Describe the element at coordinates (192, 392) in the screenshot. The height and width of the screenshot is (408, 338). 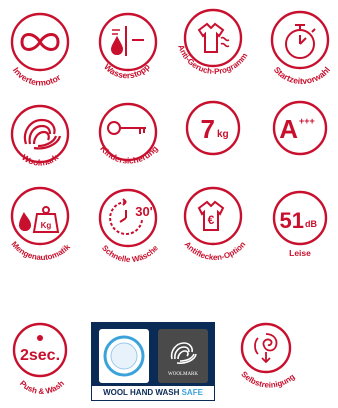
I see `wool-safe-label: SAFE` at that location.